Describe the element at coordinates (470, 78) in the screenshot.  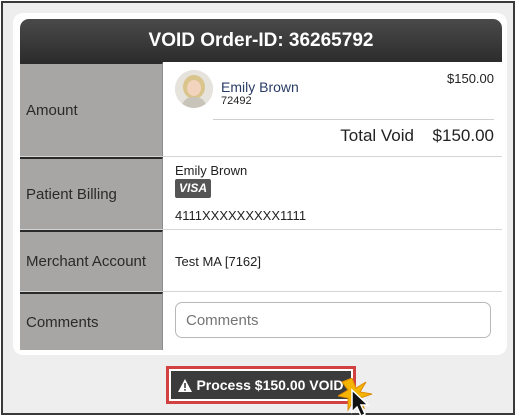
I see `line-amount: $150.00` at that location.